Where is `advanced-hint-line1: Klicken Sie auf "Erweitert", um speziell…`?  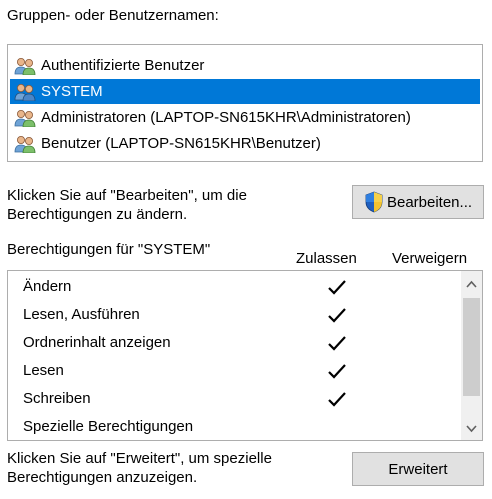 advanced-hint-line1: Klicken Sie auf "Erweitert", um speziell… is located at coordinates (139, 458).